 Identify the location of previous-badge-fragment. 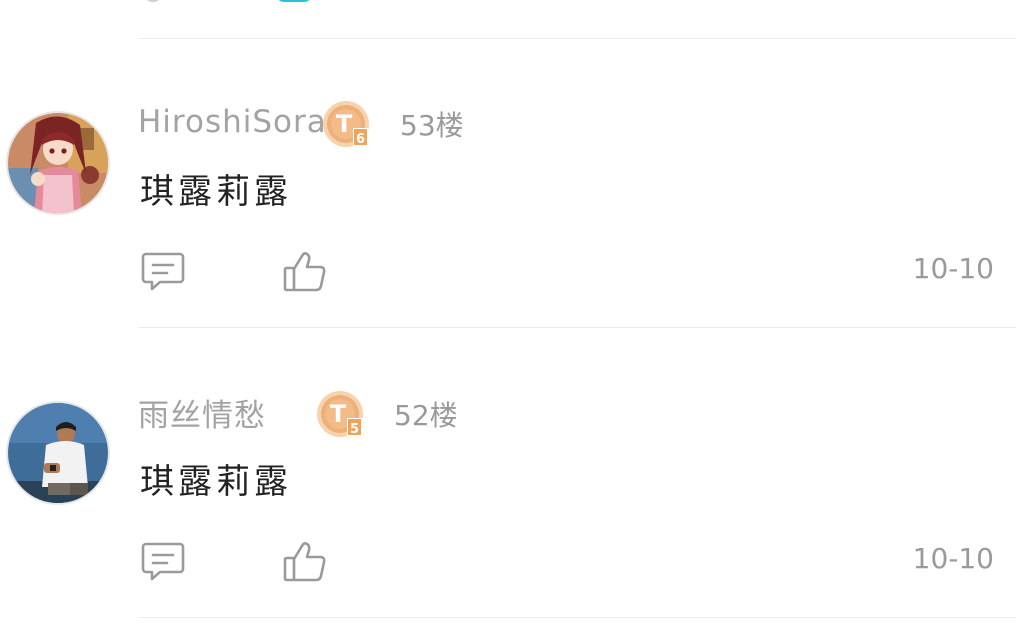
(294, 1).